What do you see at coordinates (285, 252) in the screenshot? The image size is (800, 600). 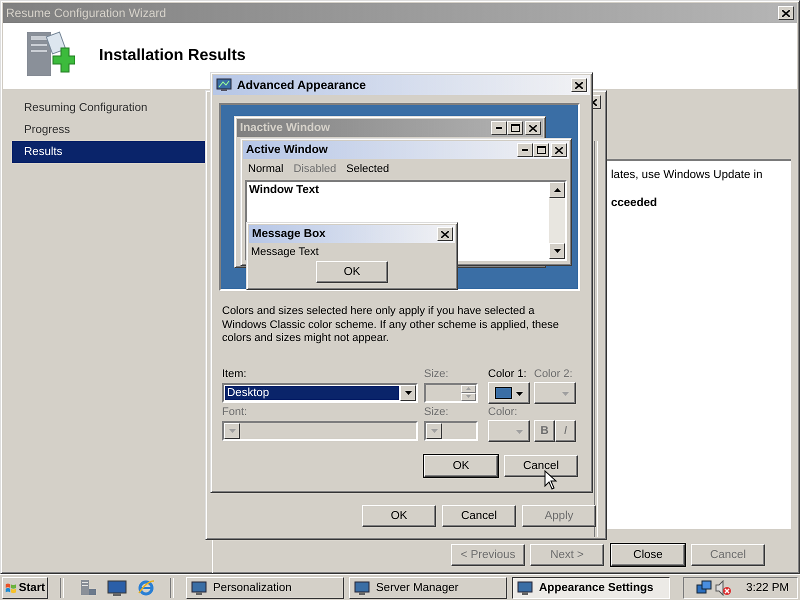 I see `message-text: Message Text` at bounding box center [285, 252].